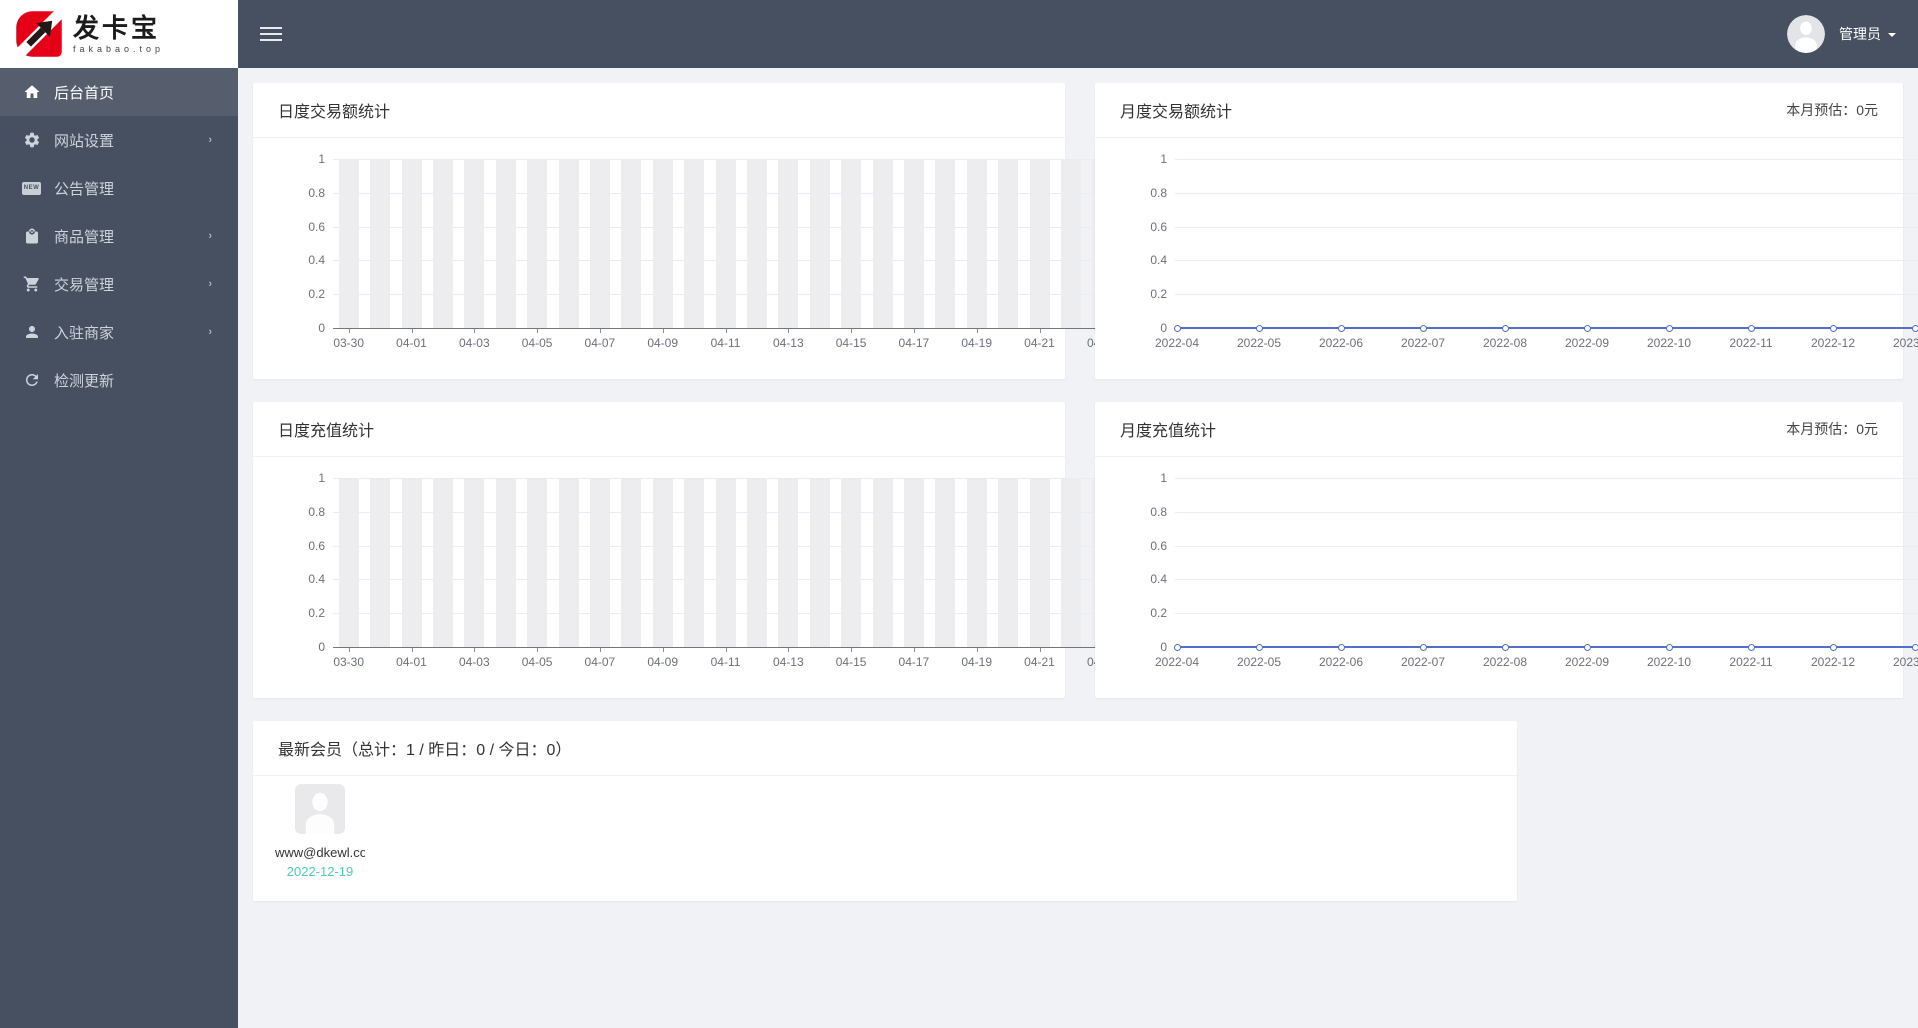 This screenshot has height=1028, width=1918. Describe the element at coordinates (334, 112) in the screenshot. I see `card-title: 日度交易额统计` at that location.